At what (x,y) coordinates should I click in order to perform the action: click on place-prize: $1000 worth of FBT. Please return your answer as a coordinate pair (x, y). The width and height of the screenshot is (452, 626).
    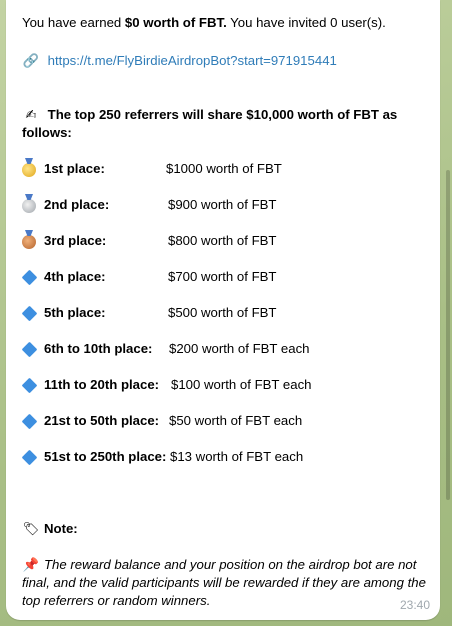
    Looking at the image, I should click on (224, 168).